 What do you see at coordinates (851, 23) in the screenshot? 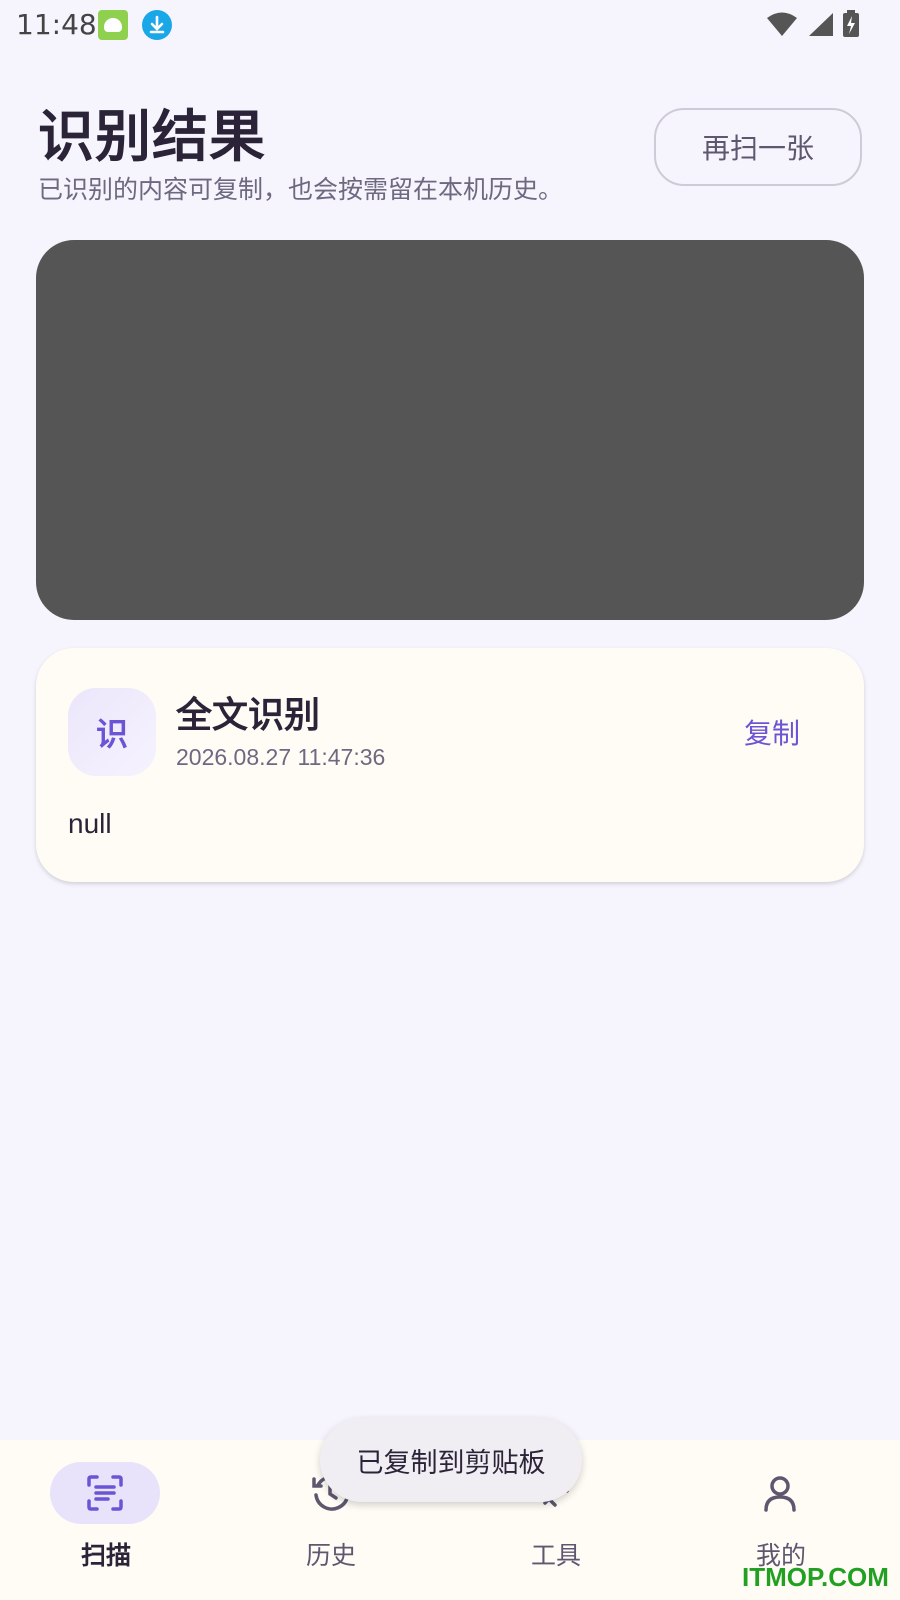
I see `battery-icon` at bounding box center [851, 23].